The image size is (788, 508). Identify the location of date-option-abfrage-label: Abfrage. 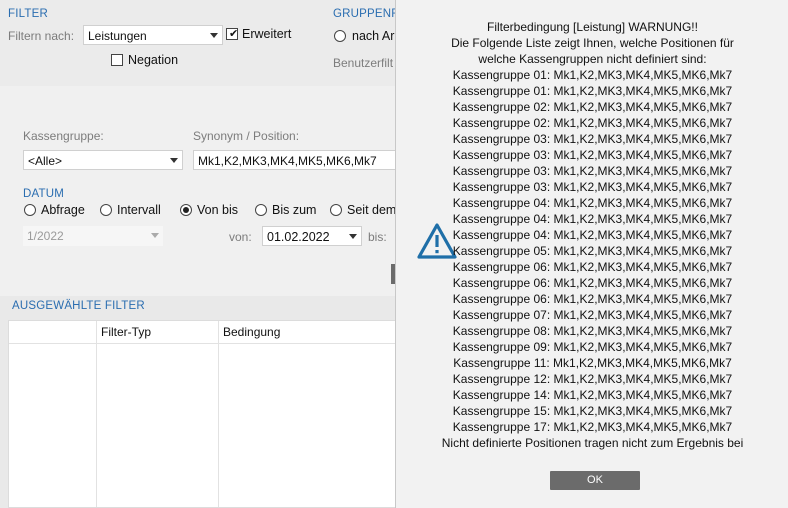
(63, 210).